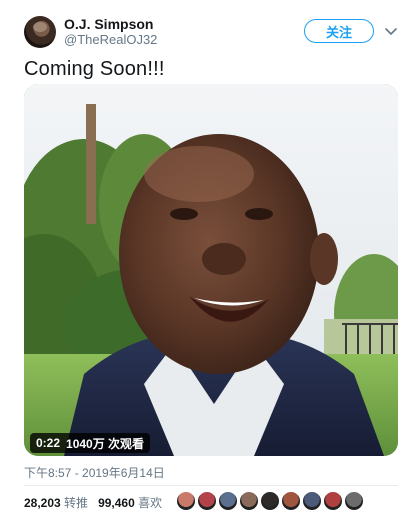 The width and height of the screenshot is (419, 518). What do you see at coordinates (105, 443) in the screenshot?
I see `video-views: 1040万 次观看` at bounding box center [105, 443].